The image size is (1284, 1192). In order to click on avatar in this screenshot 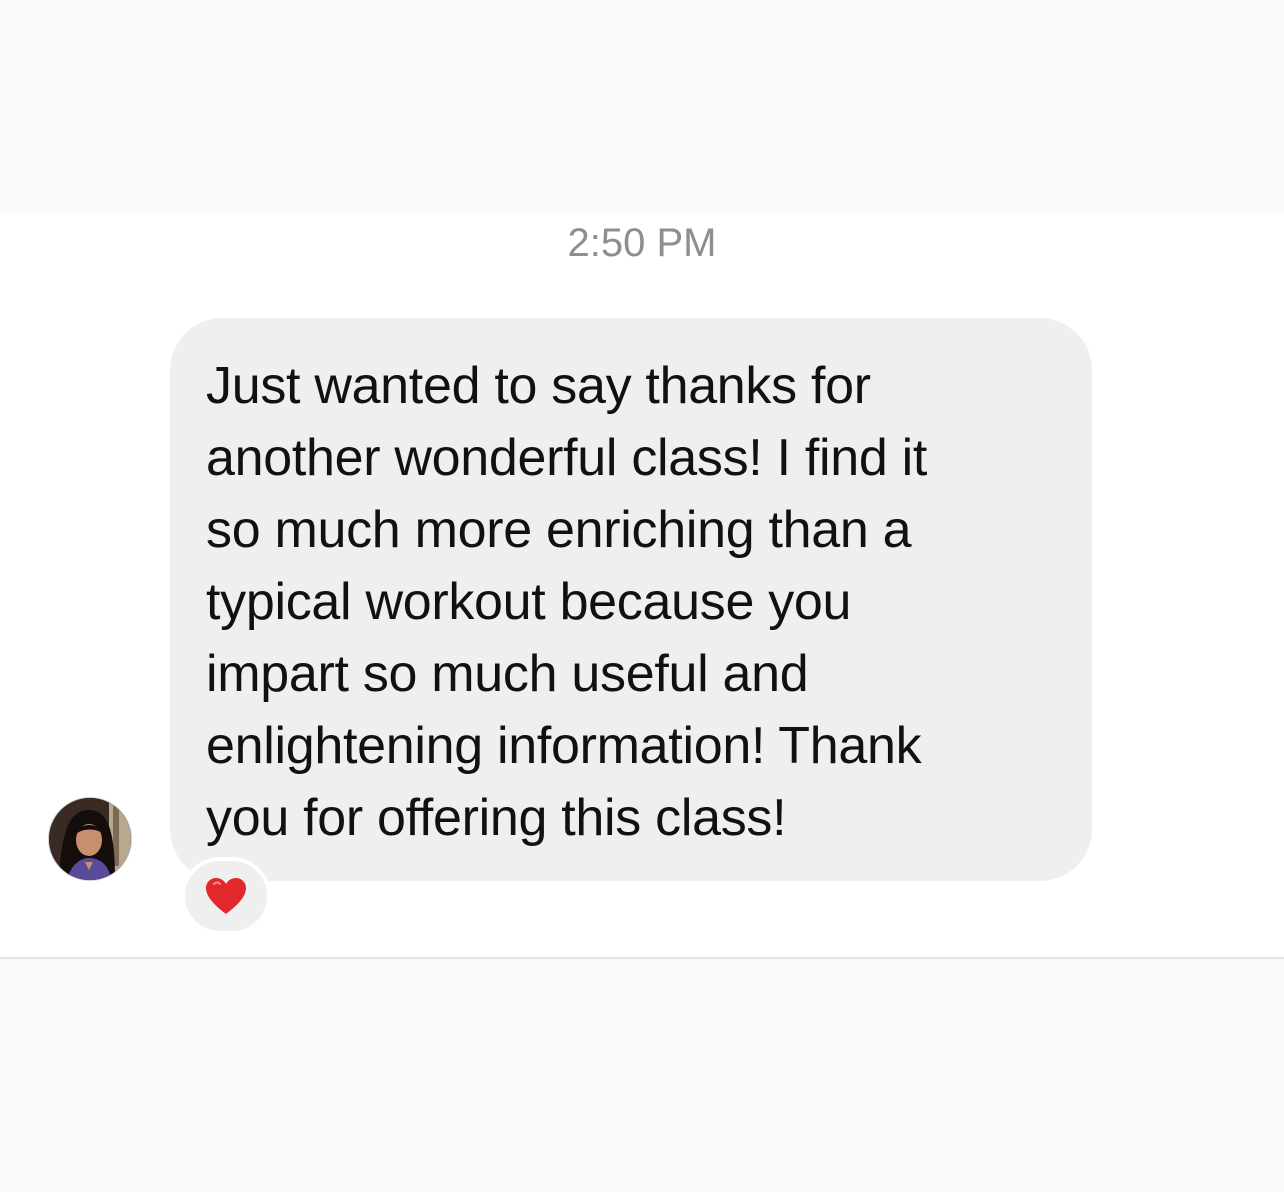, I will do `click(90, 839)`.